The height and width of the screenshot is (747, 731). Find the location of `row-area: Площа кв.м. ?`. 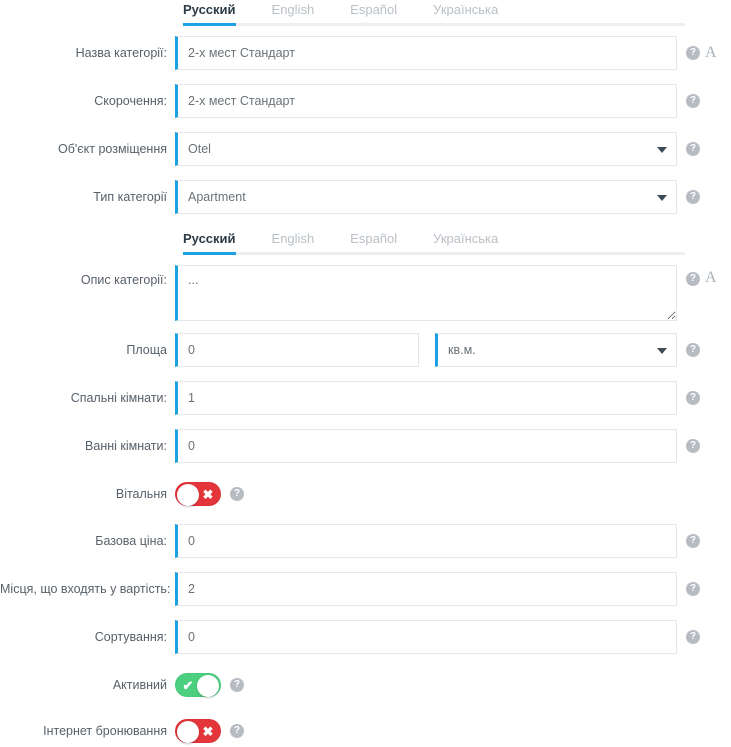

row-area: Площа кв.м. ? is located at coordinates (365, 350).